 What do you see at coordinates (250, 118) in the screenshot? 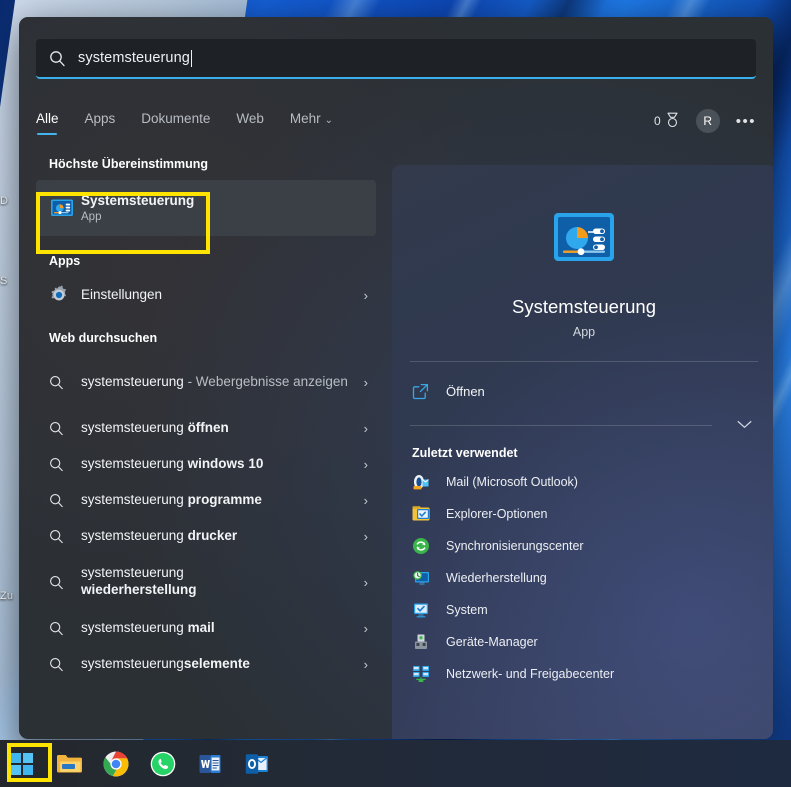
I see `tab-label: Web` at bounding box center [250, 118].